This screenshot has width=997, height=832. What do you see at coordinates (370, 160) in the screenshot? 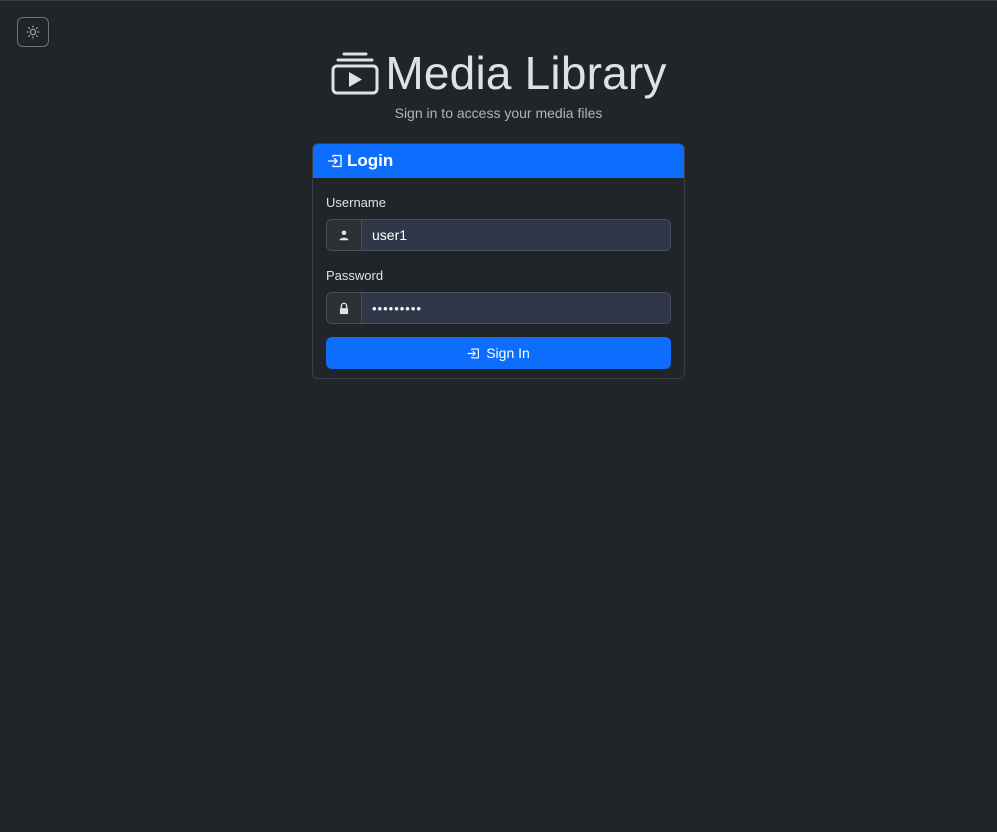
I see `login-card-title: Login` at bounding box center [370, 160].